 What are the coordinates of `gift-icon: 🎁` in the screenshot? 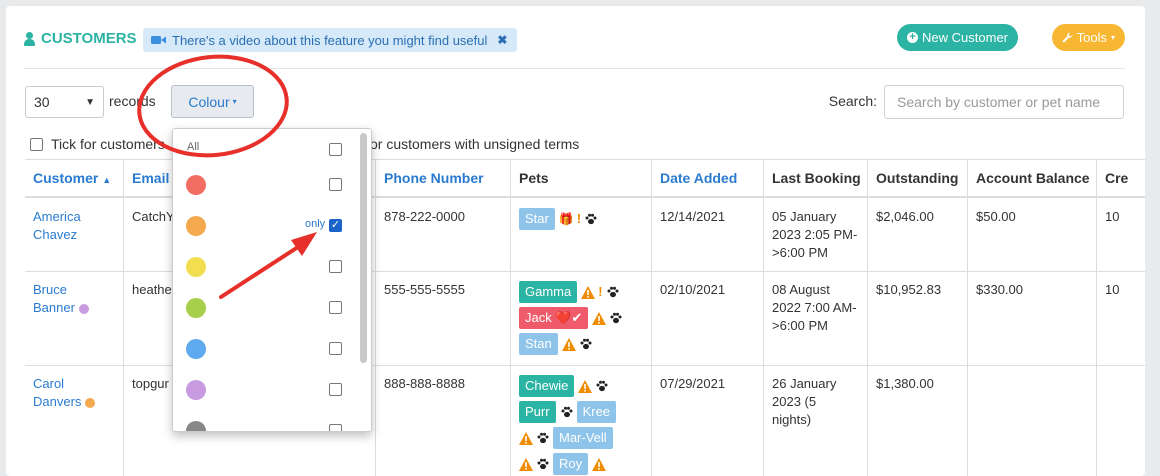 It's located at (566, 219).